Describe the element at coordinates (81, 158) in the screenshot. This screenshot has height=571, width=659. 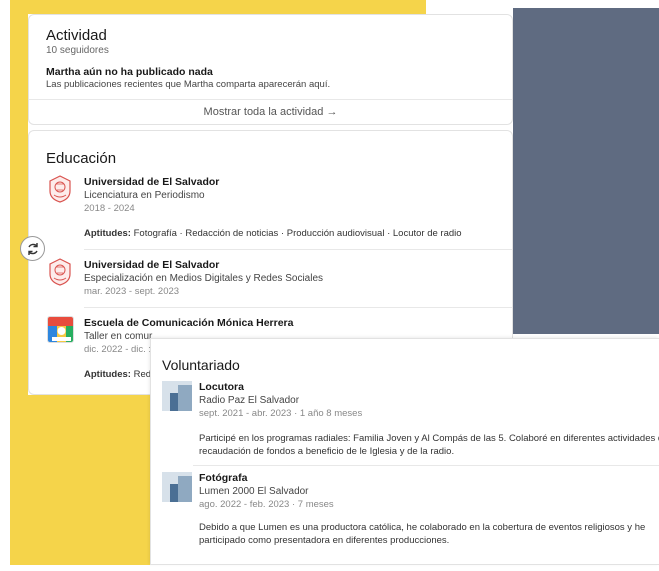
I see `education-title: Educación` at that location.